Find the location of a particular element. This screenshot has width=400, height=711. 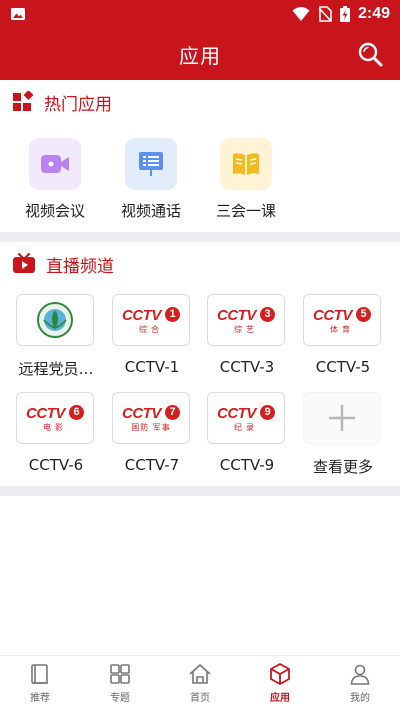

channel-label: 查看更多 is located at coordinates (342, 467).